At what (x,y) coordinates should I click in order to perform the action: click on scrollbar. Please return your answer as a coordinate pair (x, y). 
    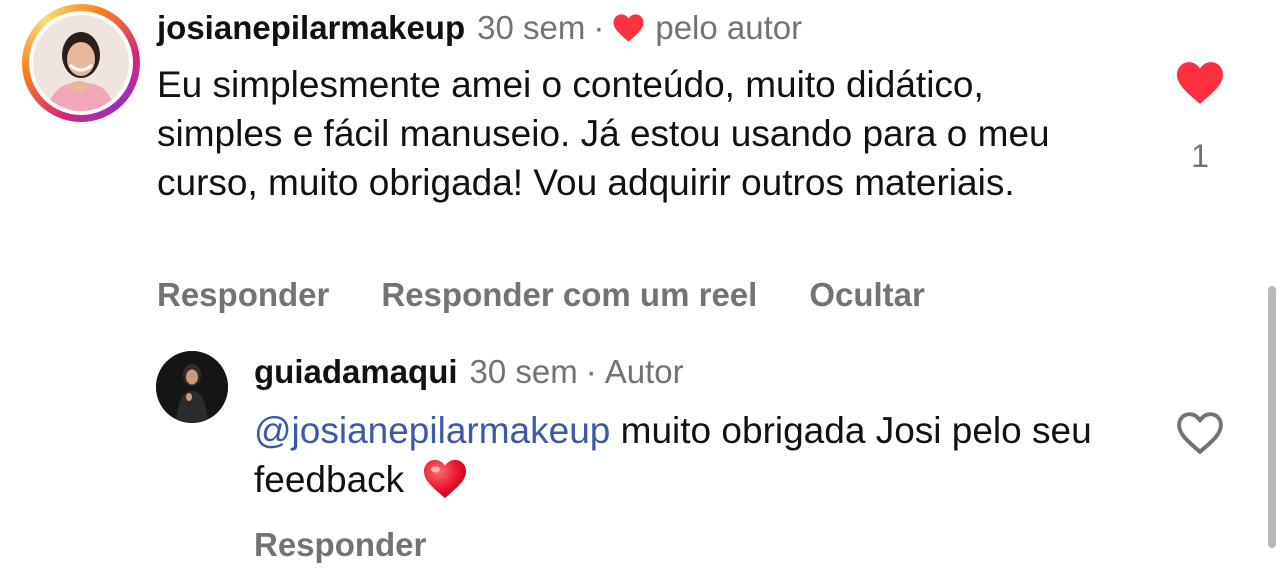
    Looking at the image, I should click on (1272, 417).